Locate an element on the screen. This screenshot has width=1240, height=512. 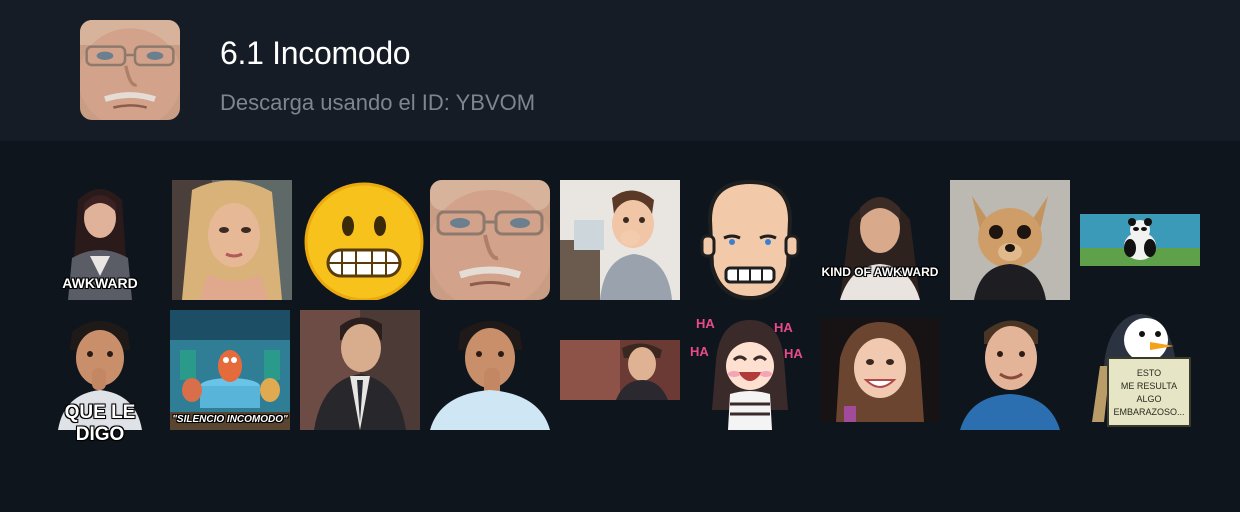
man-looking-at-camera-sticker-icon is located at coordinates (620, 370).